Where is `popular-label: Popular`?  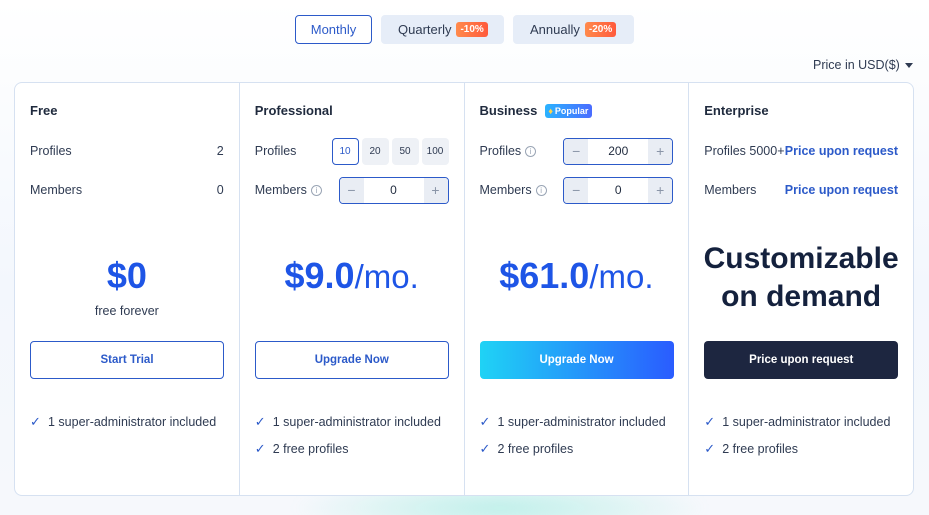 popular-label: Popular is located at coordinates (571, 110).